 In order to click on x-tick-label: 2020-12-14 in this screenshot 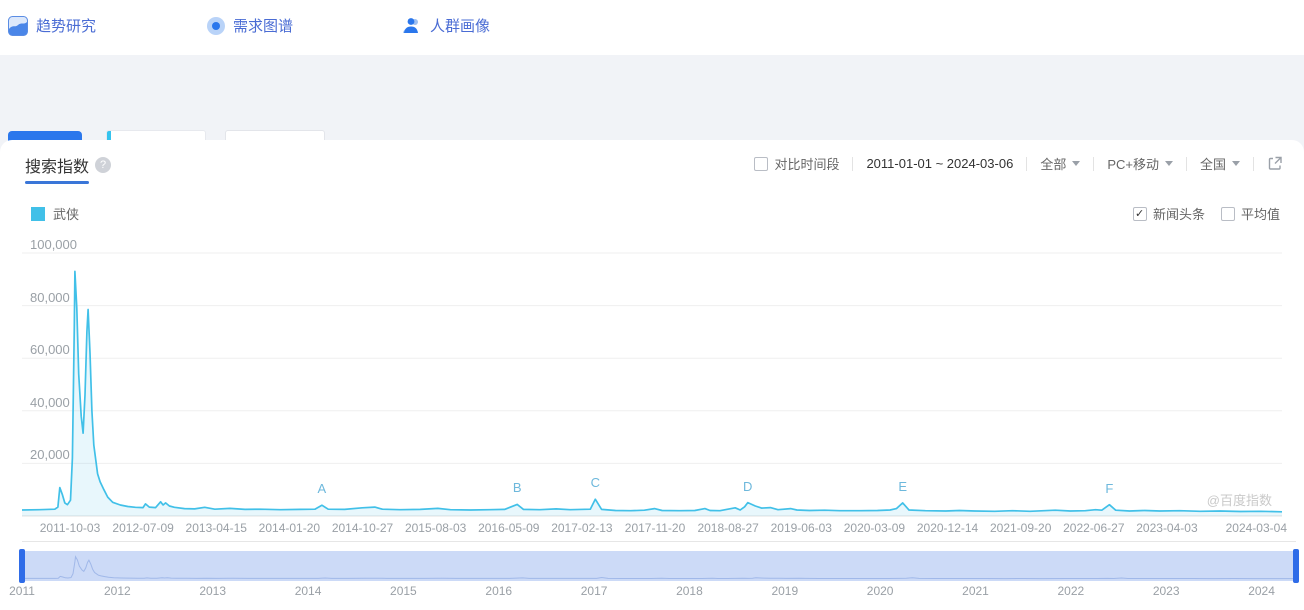, I will do `click(947, 528)`.